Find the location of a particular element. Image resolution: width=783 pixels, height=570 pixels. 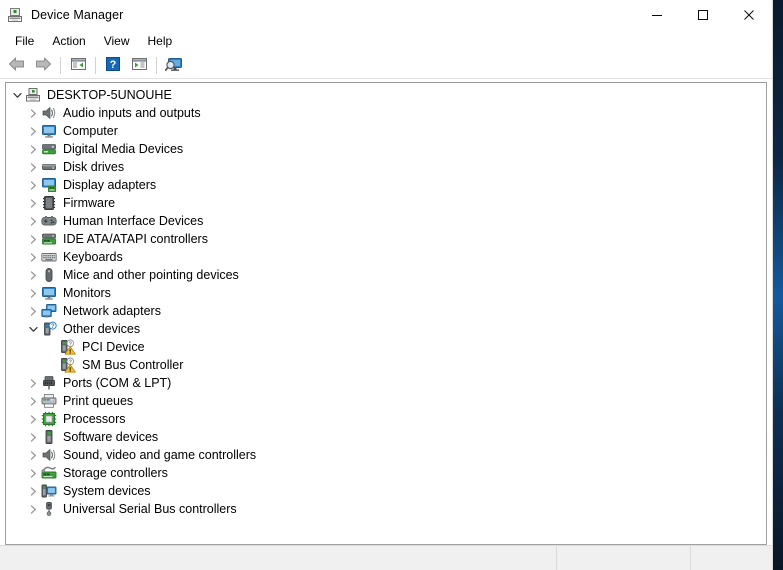

tree-node-processors: Processors is located at coordinates (386, 419).